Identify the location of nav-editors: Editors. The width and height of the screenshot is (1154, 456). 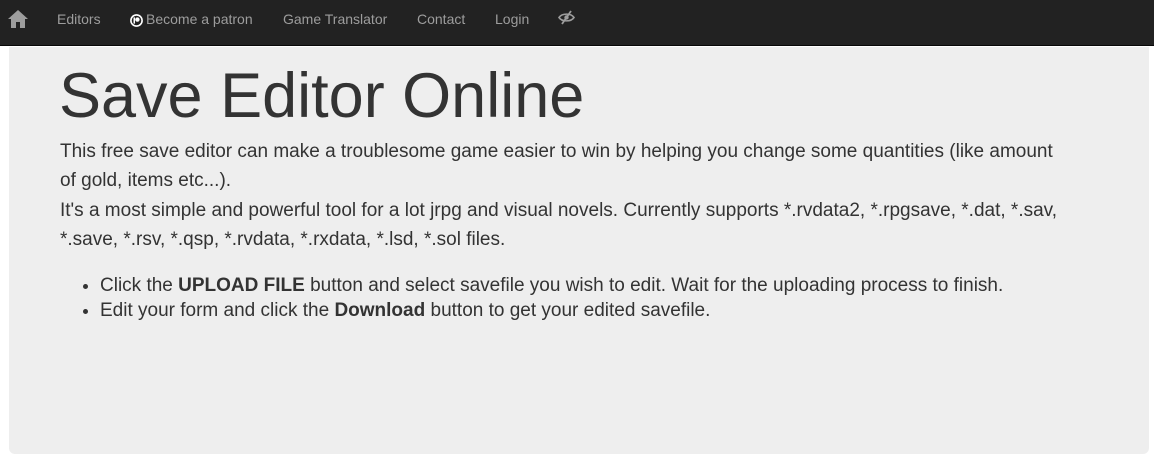
(79, 19).